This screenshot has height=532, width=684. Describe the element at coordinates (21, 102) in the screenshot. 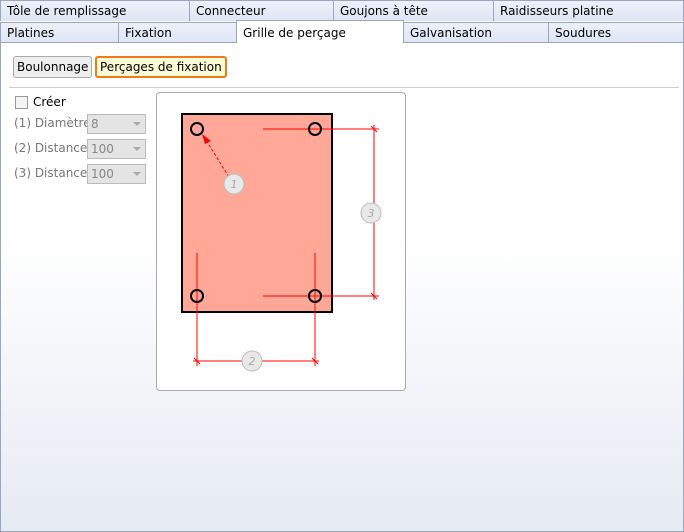

I see `create-checkbox` at that location.